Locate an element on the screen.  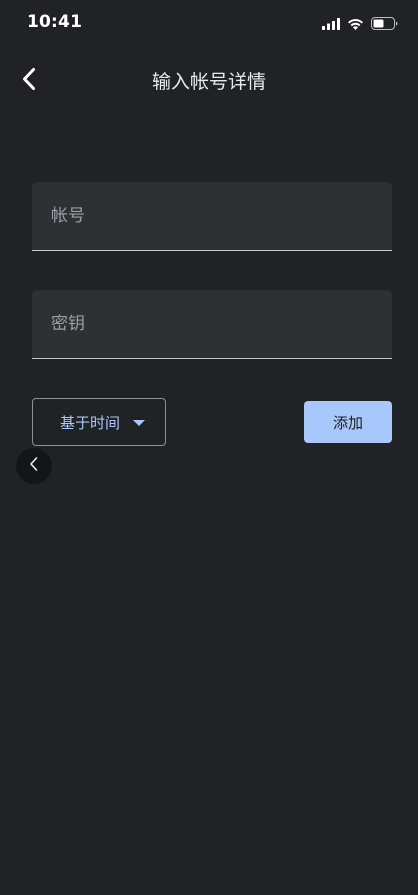
add-button: 添加 is located at coordinates (348, 422).